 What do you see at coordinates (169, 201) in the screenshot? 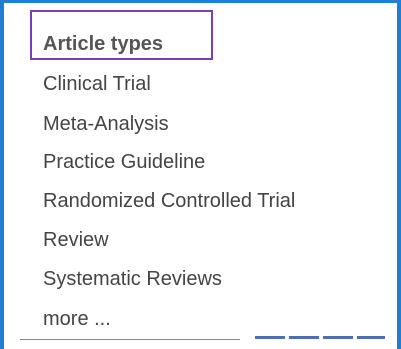
I see `filter-item-randomized-controlled-trial: Randomized Controlled Trial` at bounding box center [169, 201].